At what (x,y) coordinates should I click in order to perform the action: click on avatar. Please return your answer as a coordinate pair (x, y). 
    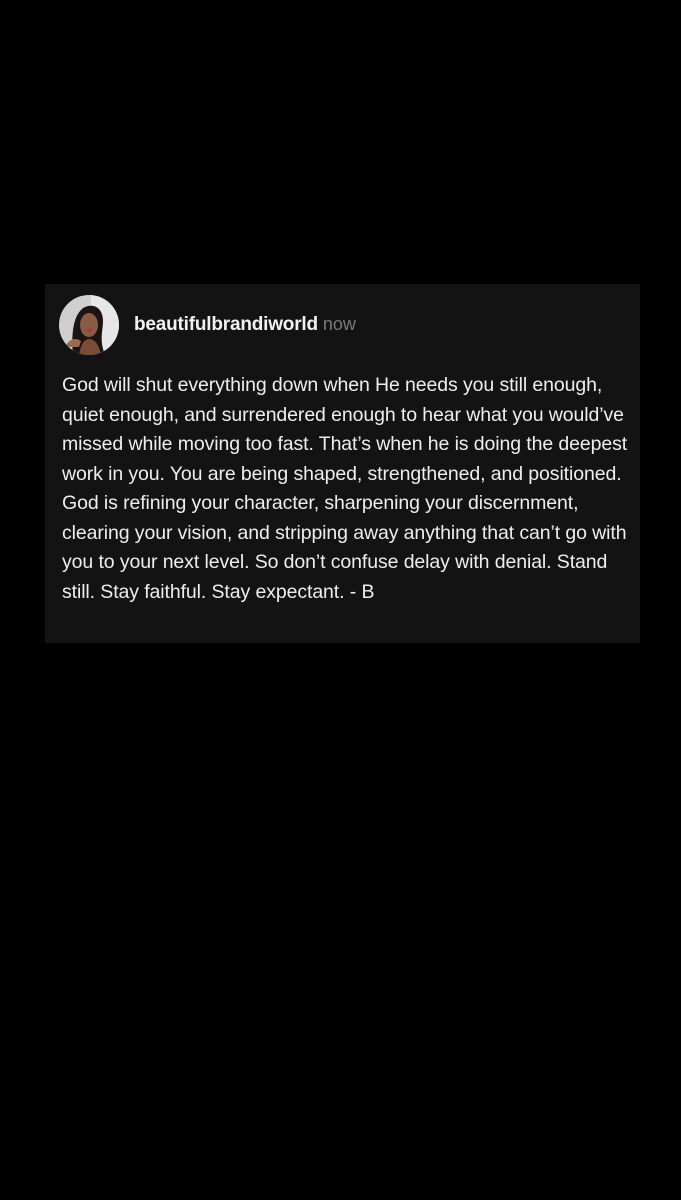
    Looking at the image, I should click on (89, 325).